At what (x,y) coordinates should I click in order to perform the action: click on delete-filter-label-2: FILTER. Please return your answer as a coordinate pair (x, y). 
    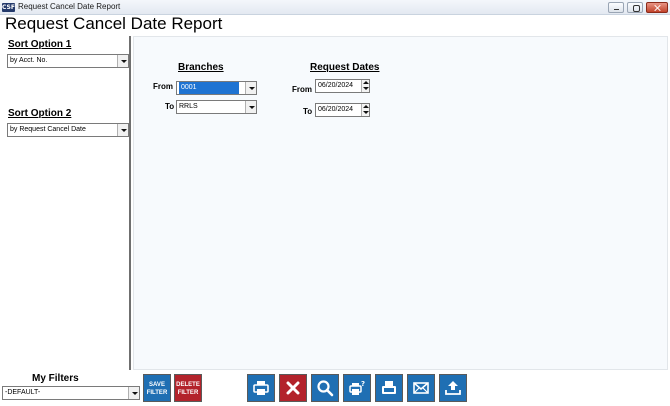
    Looking at the image, I should click on (188, 393).